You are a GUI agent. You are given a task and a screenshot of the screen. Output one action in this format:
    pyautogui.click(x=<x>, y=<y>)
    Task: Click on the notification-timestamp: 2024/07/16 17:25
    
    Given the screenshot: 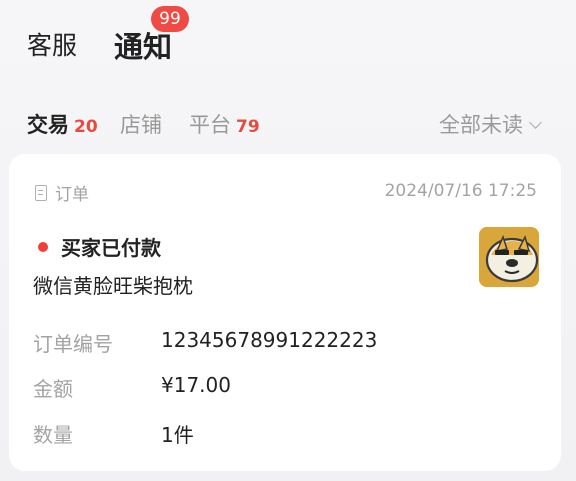 What is the action you would take?
    pyautogui.click(x=460, y=191)
    